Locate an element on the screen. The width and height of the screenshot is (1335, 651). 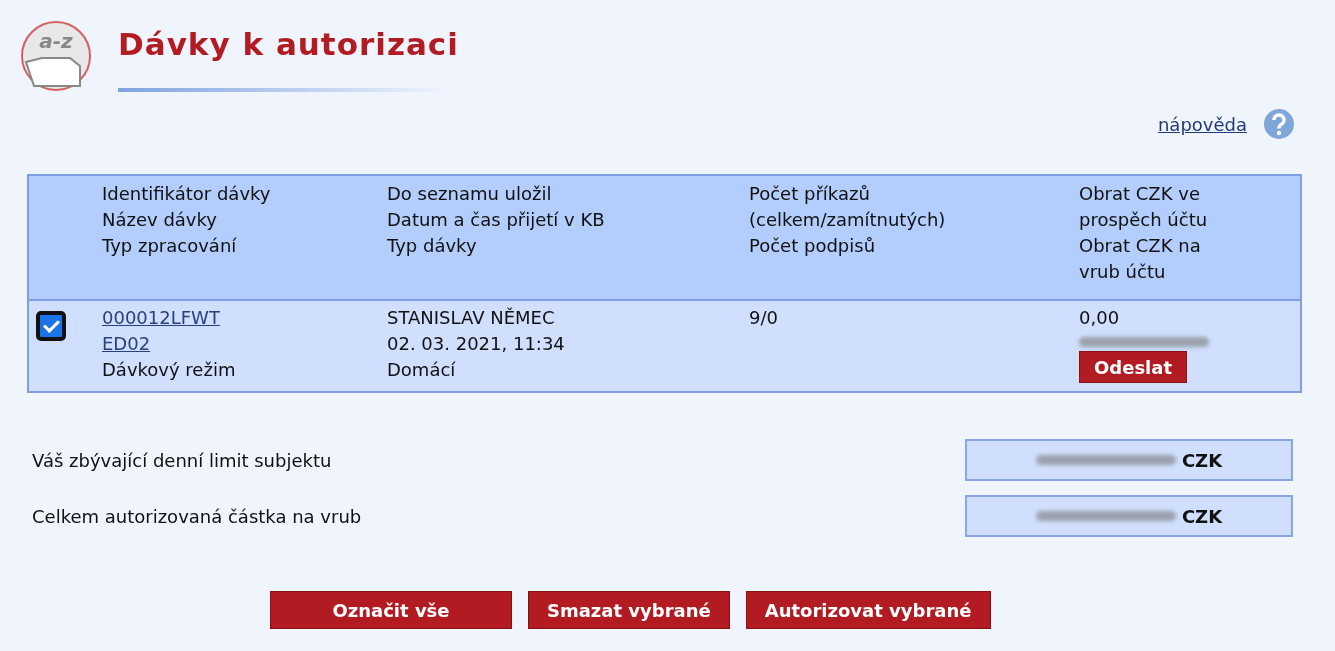
column-heading: Počet příkazů is located at coordinates (810, 194).